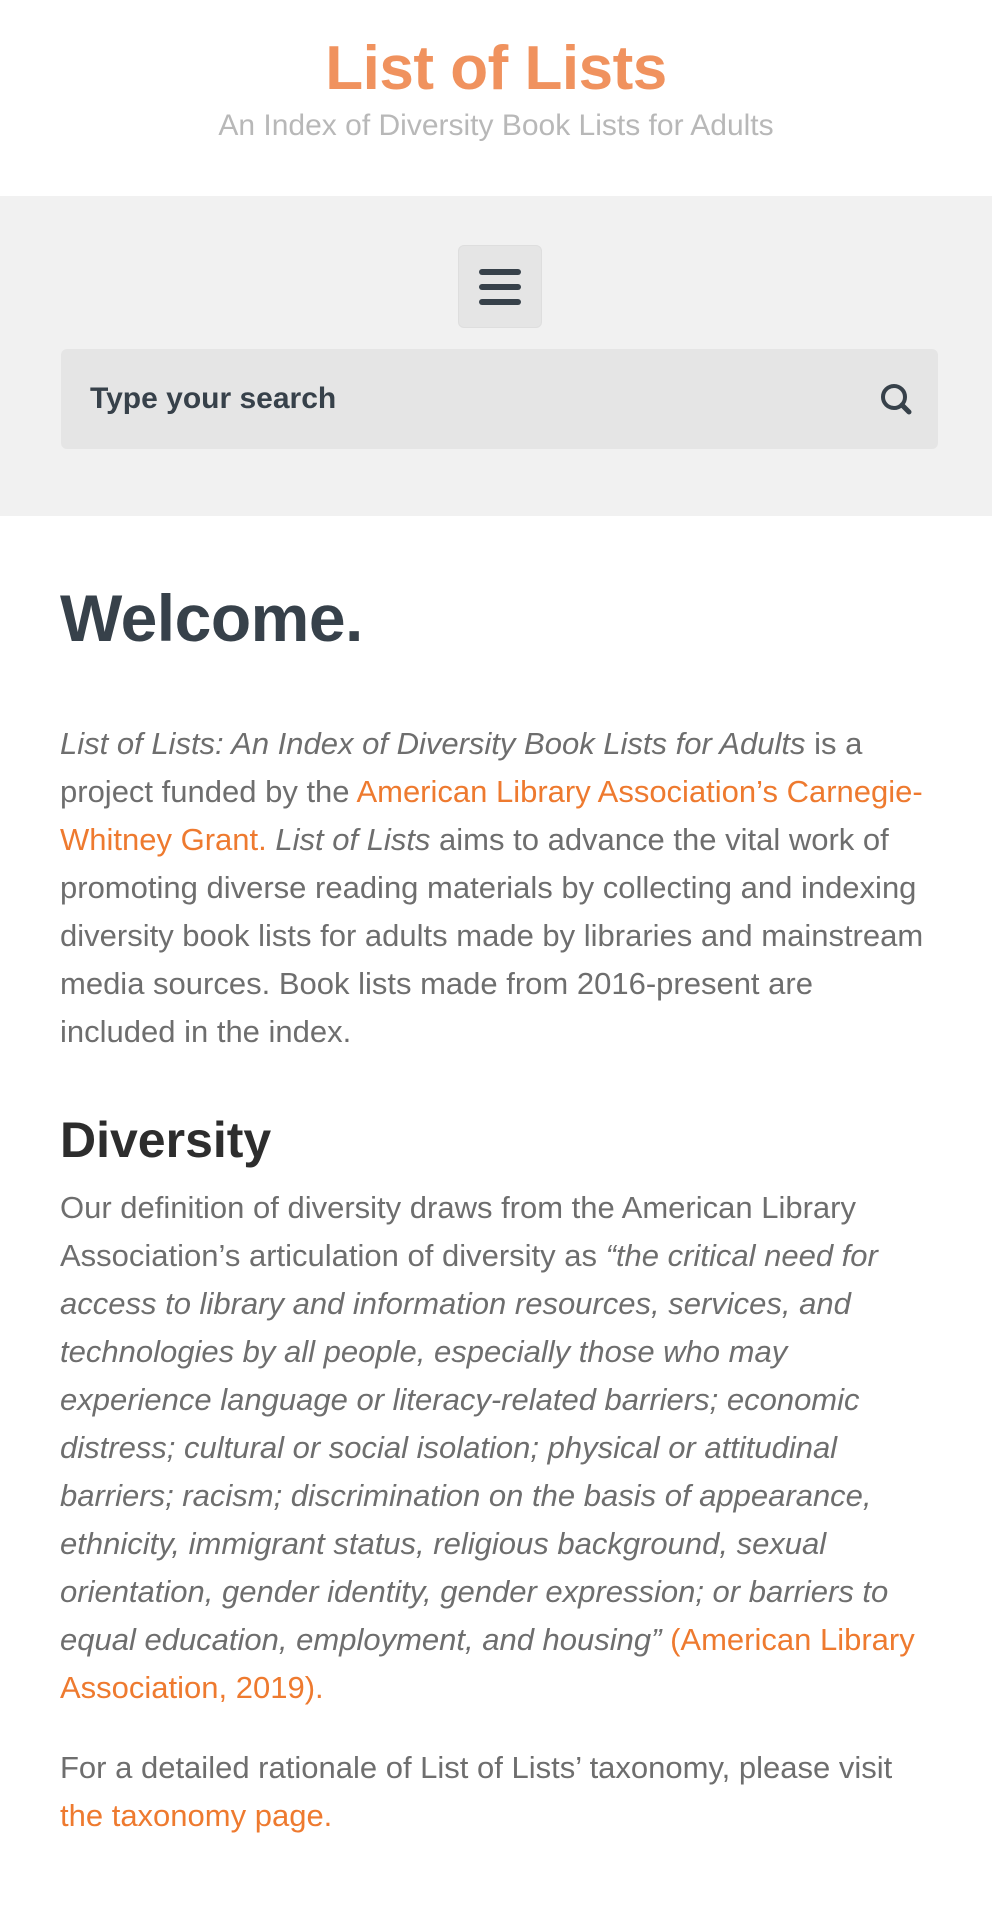 This screenshot has width=992, height=1908. I want to click on hamburger-menu-icon-bar-bottom, so click(500, 302).